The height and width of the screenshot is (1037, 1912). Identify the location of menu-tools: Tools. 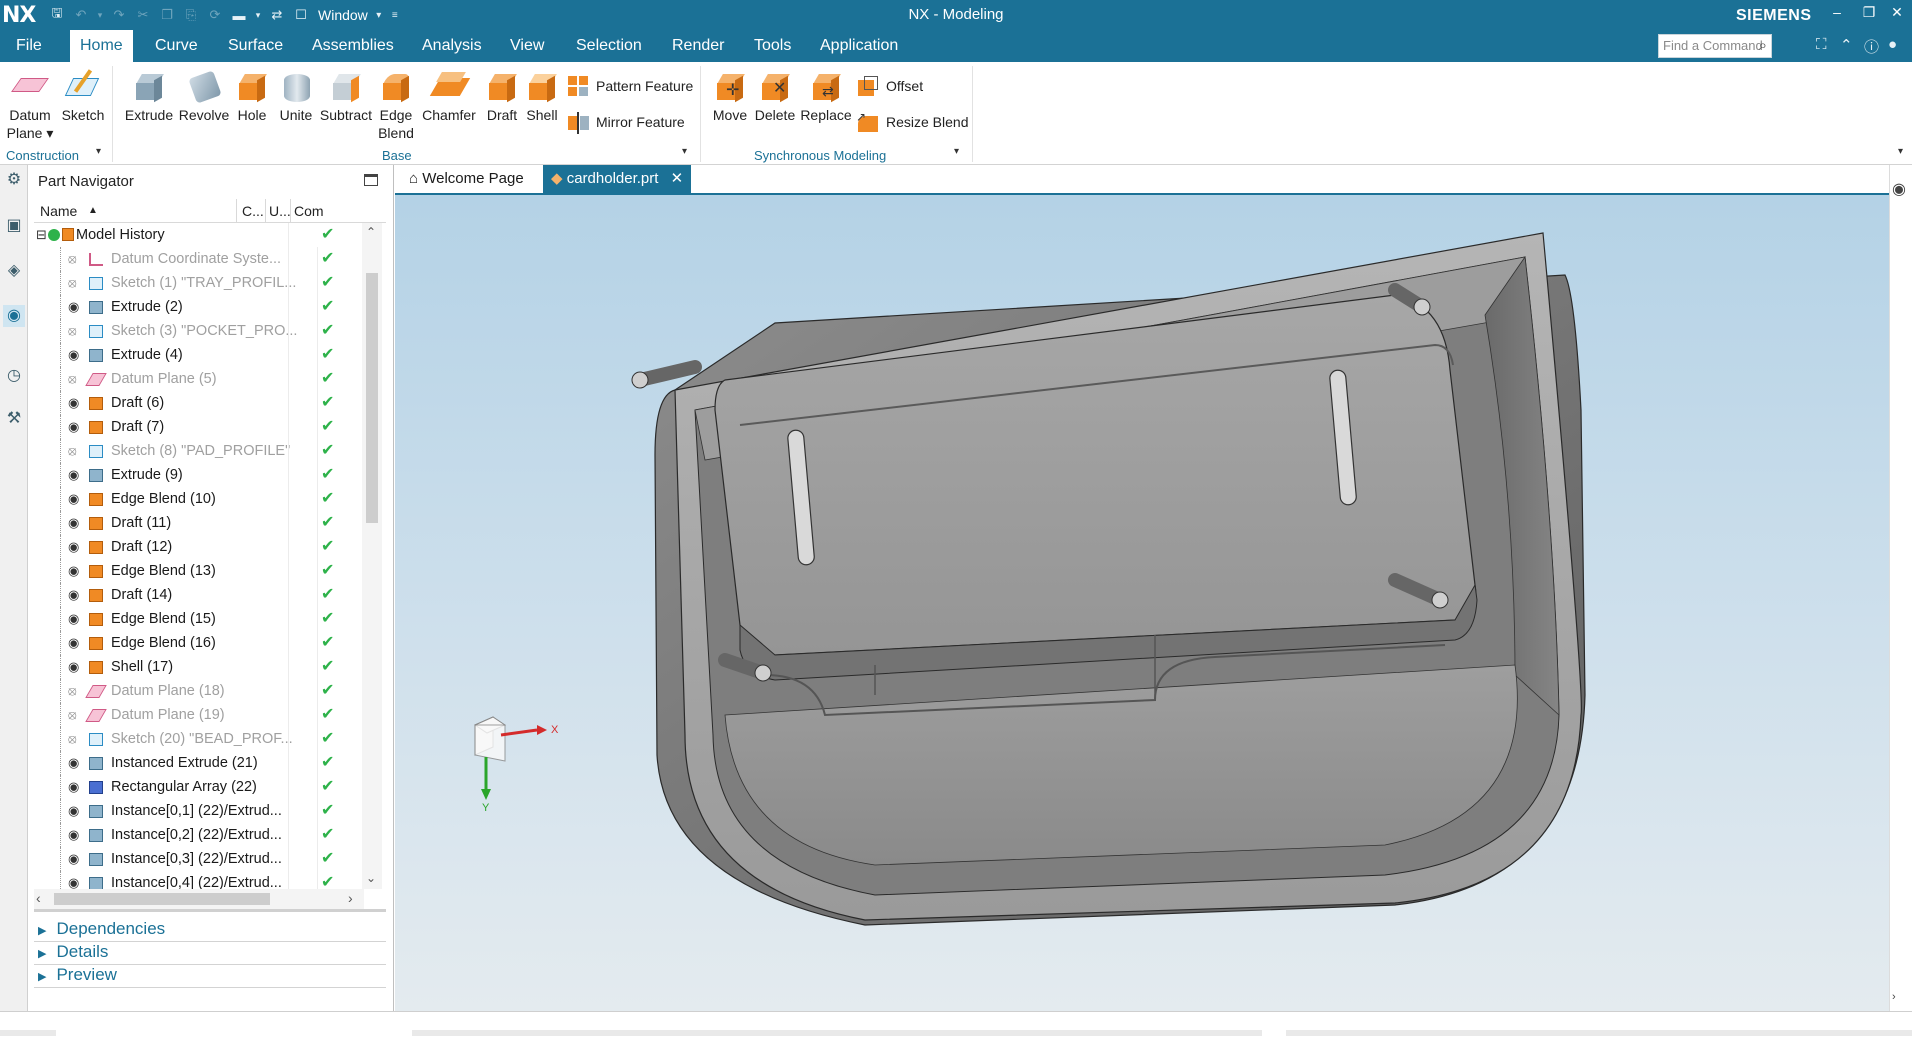
(772, 46).